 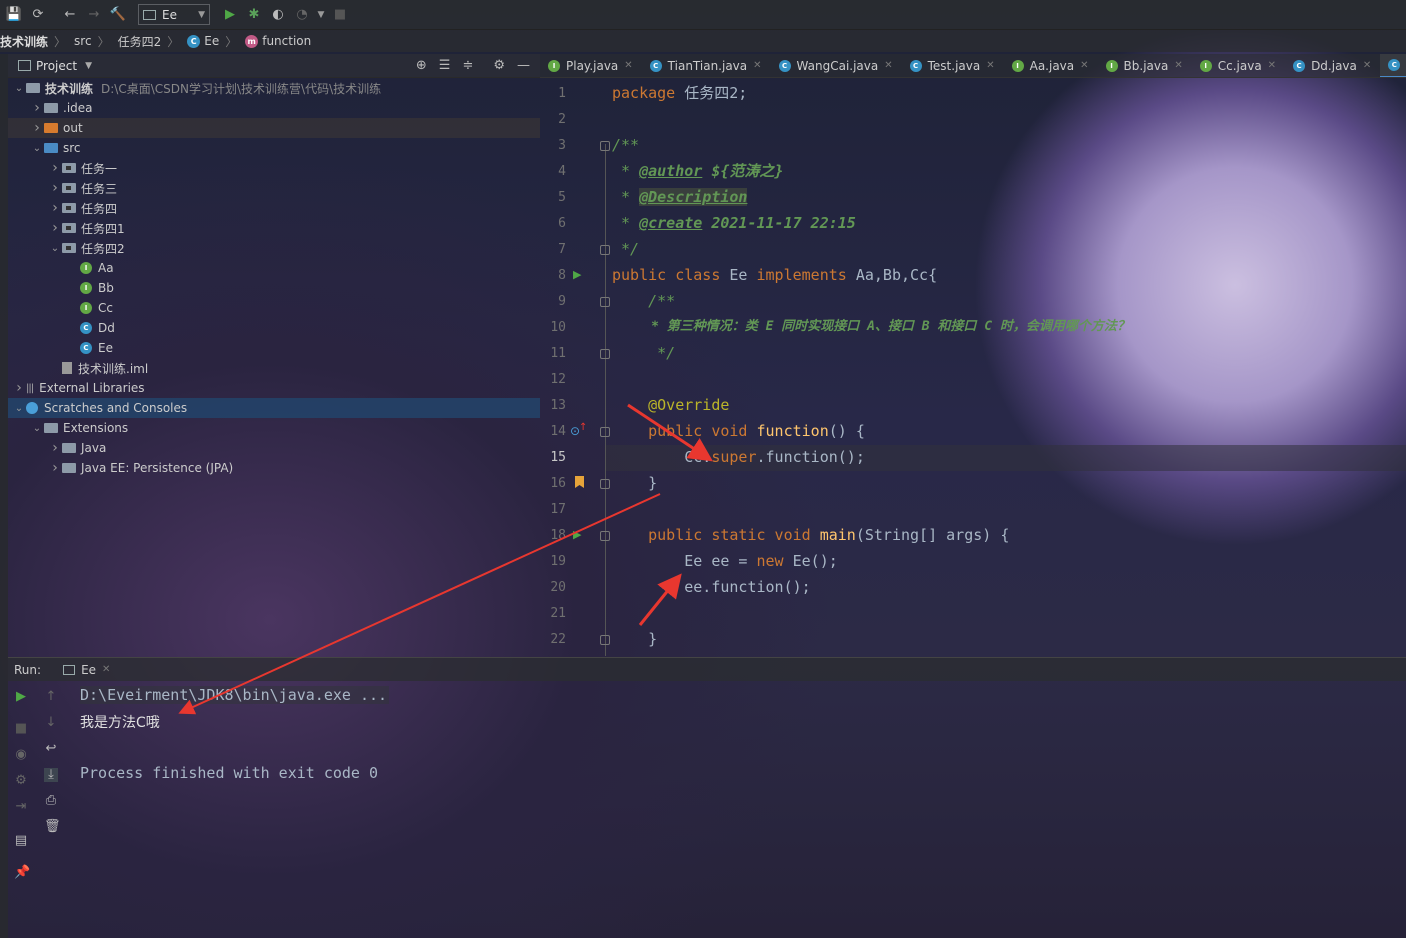 I want to click on save-icon: 💾, so click(x=14, y=15).